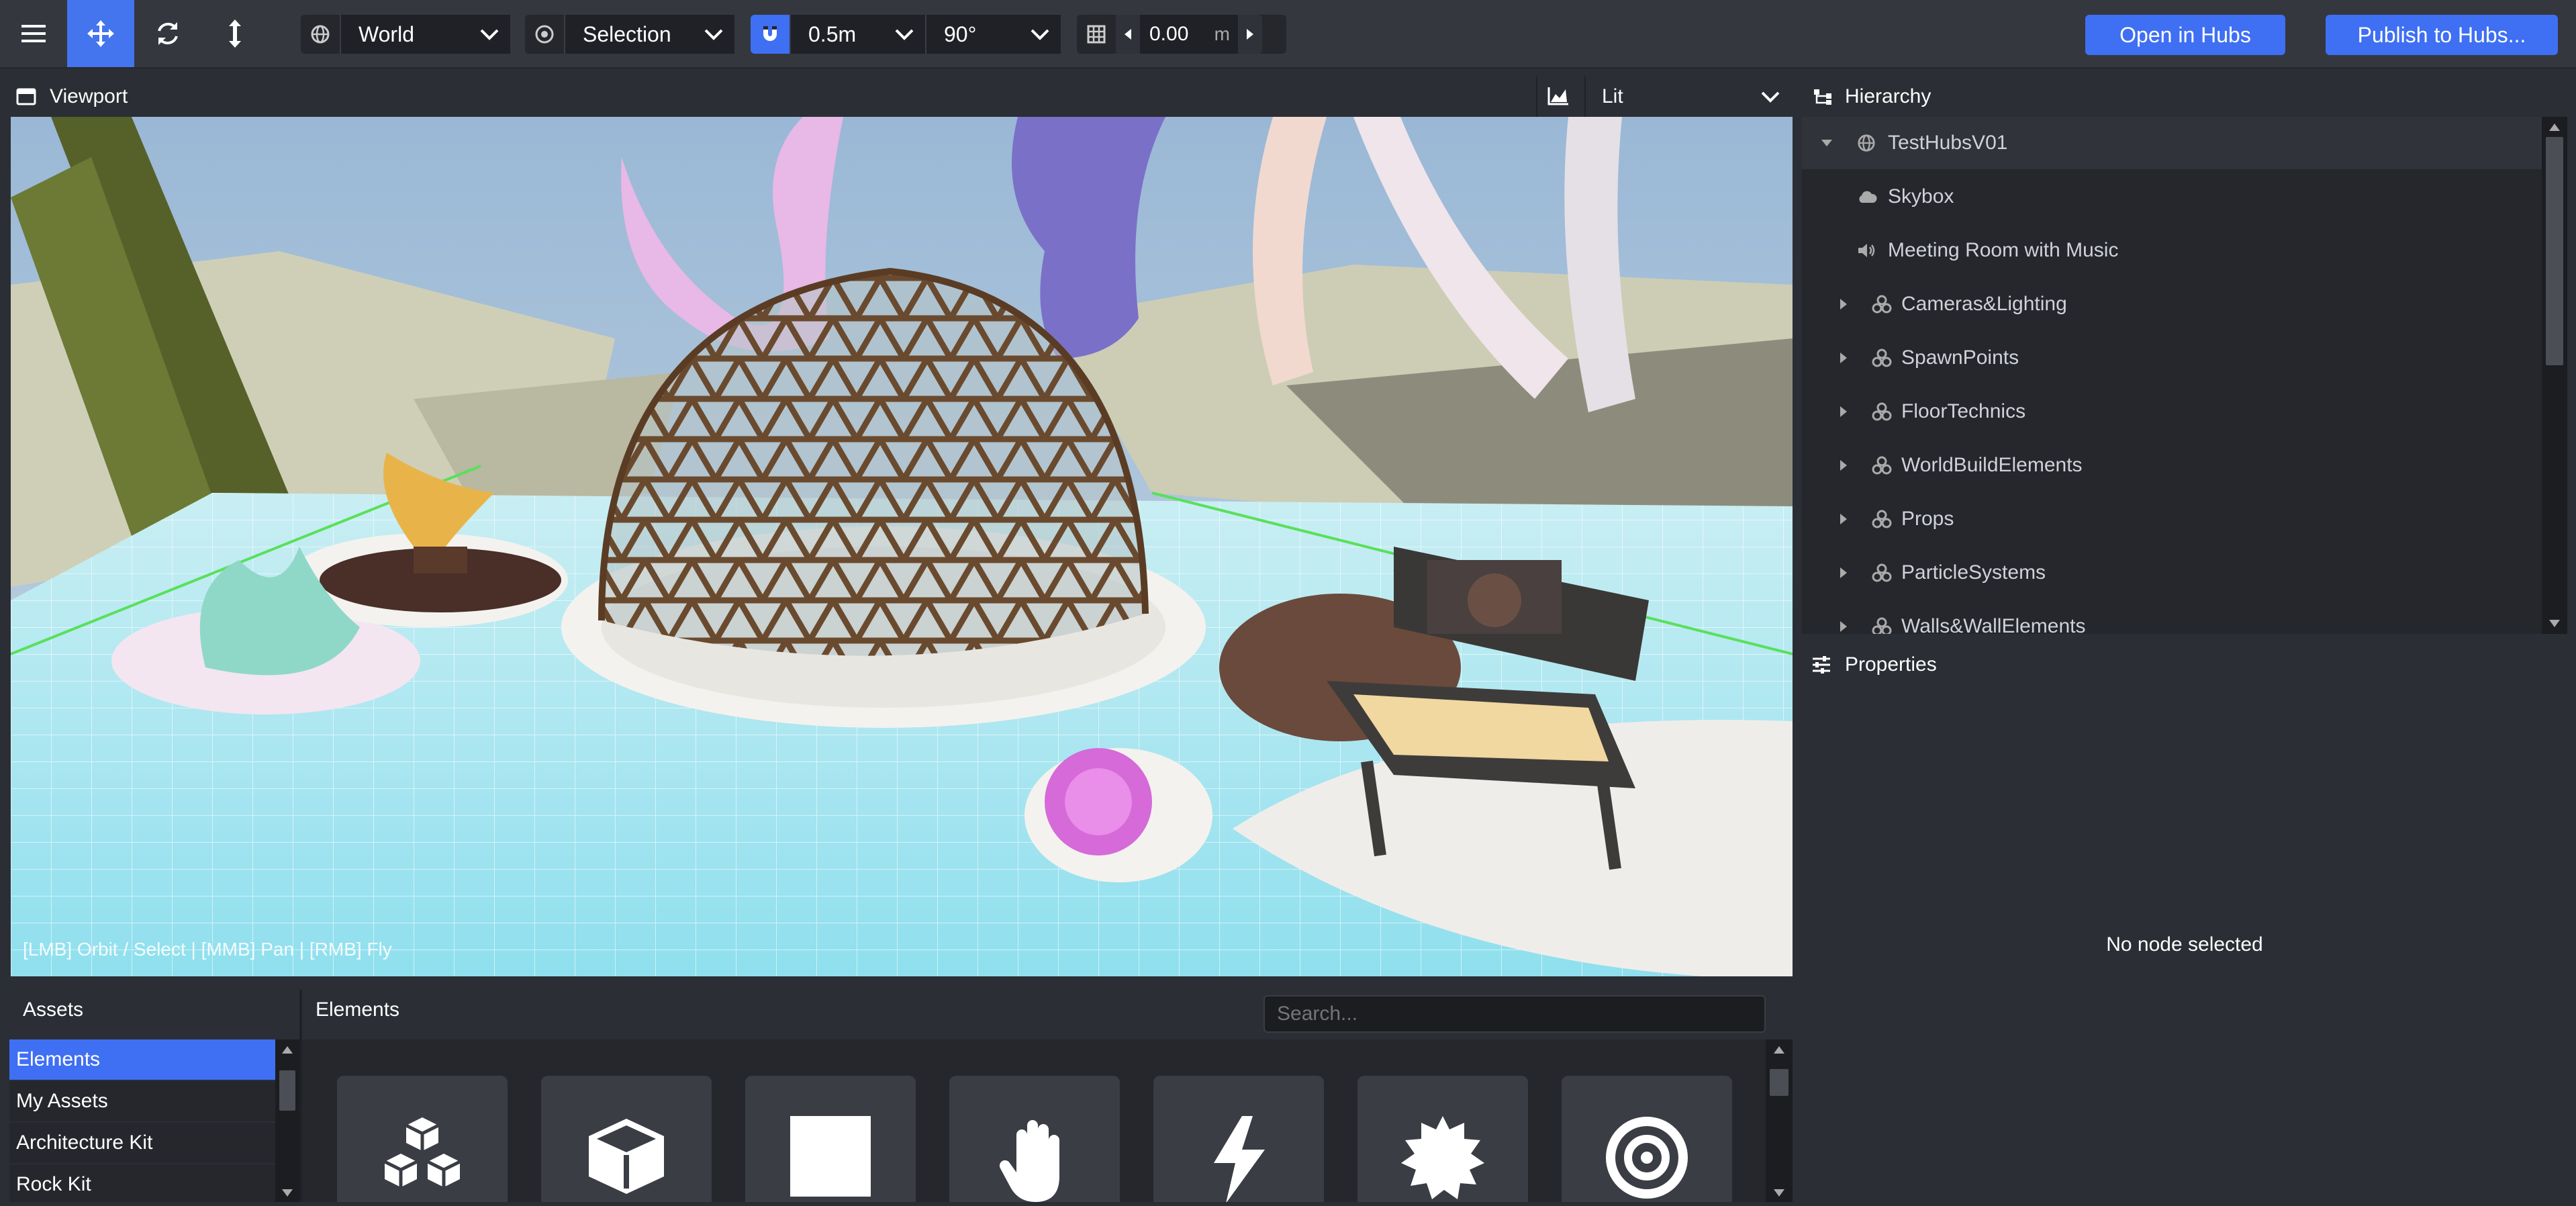 Image resolution: width=2576 pixels, height=1206 pixels. I want to click on hierarchy-row-group: Cameras&Lighting, so click(2172, 304).